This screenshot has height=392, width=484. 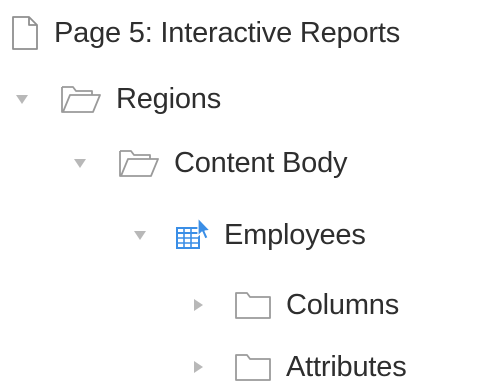 I want to click on tree-node-page: Page 5: Interactive Reports, so click(x=205, y=33).